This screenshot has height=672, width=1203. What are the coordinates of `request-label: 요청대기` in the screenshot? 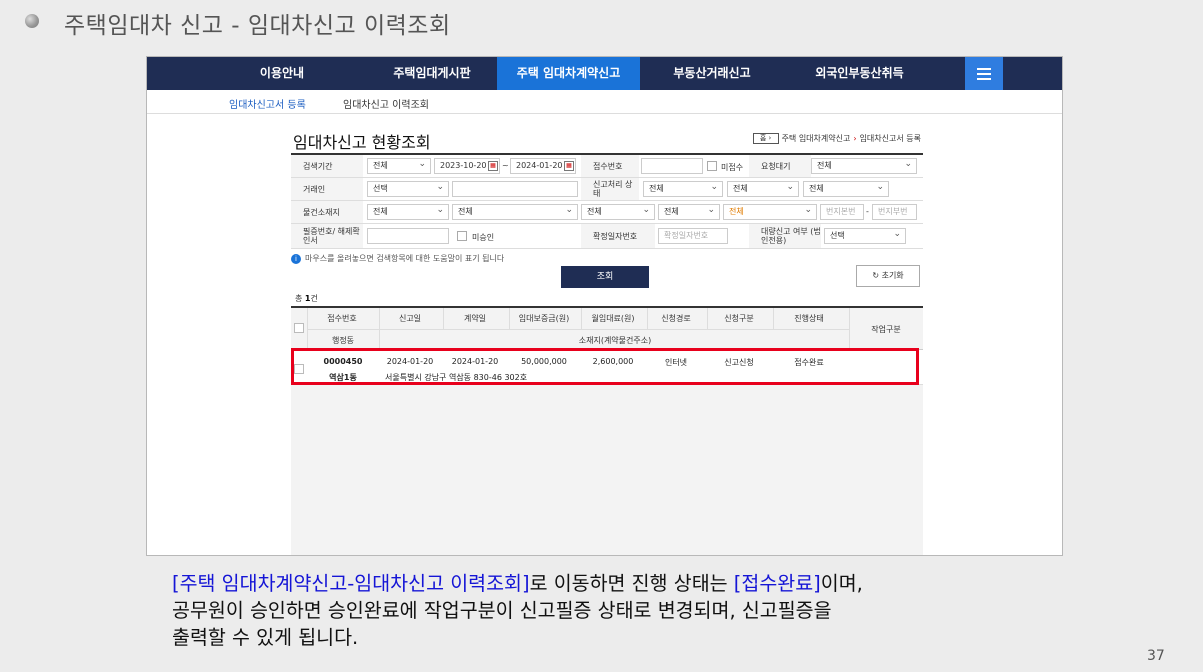 It's located at (780, 166).